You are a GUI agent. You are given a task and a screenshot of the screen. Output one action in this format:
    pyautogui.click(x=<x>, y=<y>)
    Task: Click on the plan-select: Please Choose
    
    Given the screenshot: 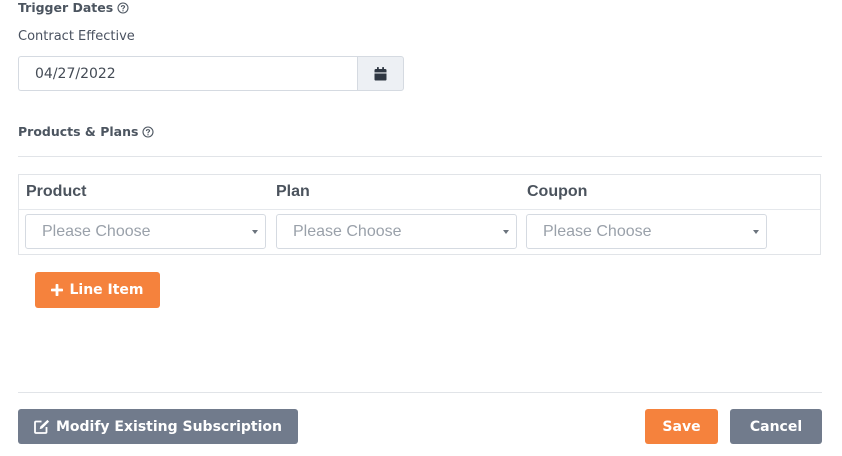 What is the action you would take?
    pyautogui.click(x=396, y=231)
    